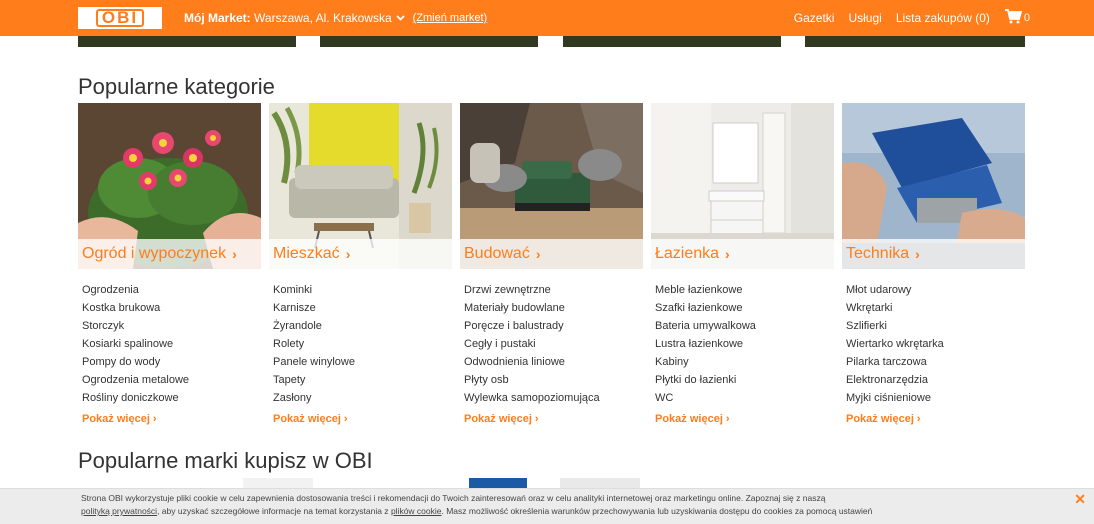 This screenshot has width=1094, height=524. I want to click on list-item: Tapety, so click(362, 380).